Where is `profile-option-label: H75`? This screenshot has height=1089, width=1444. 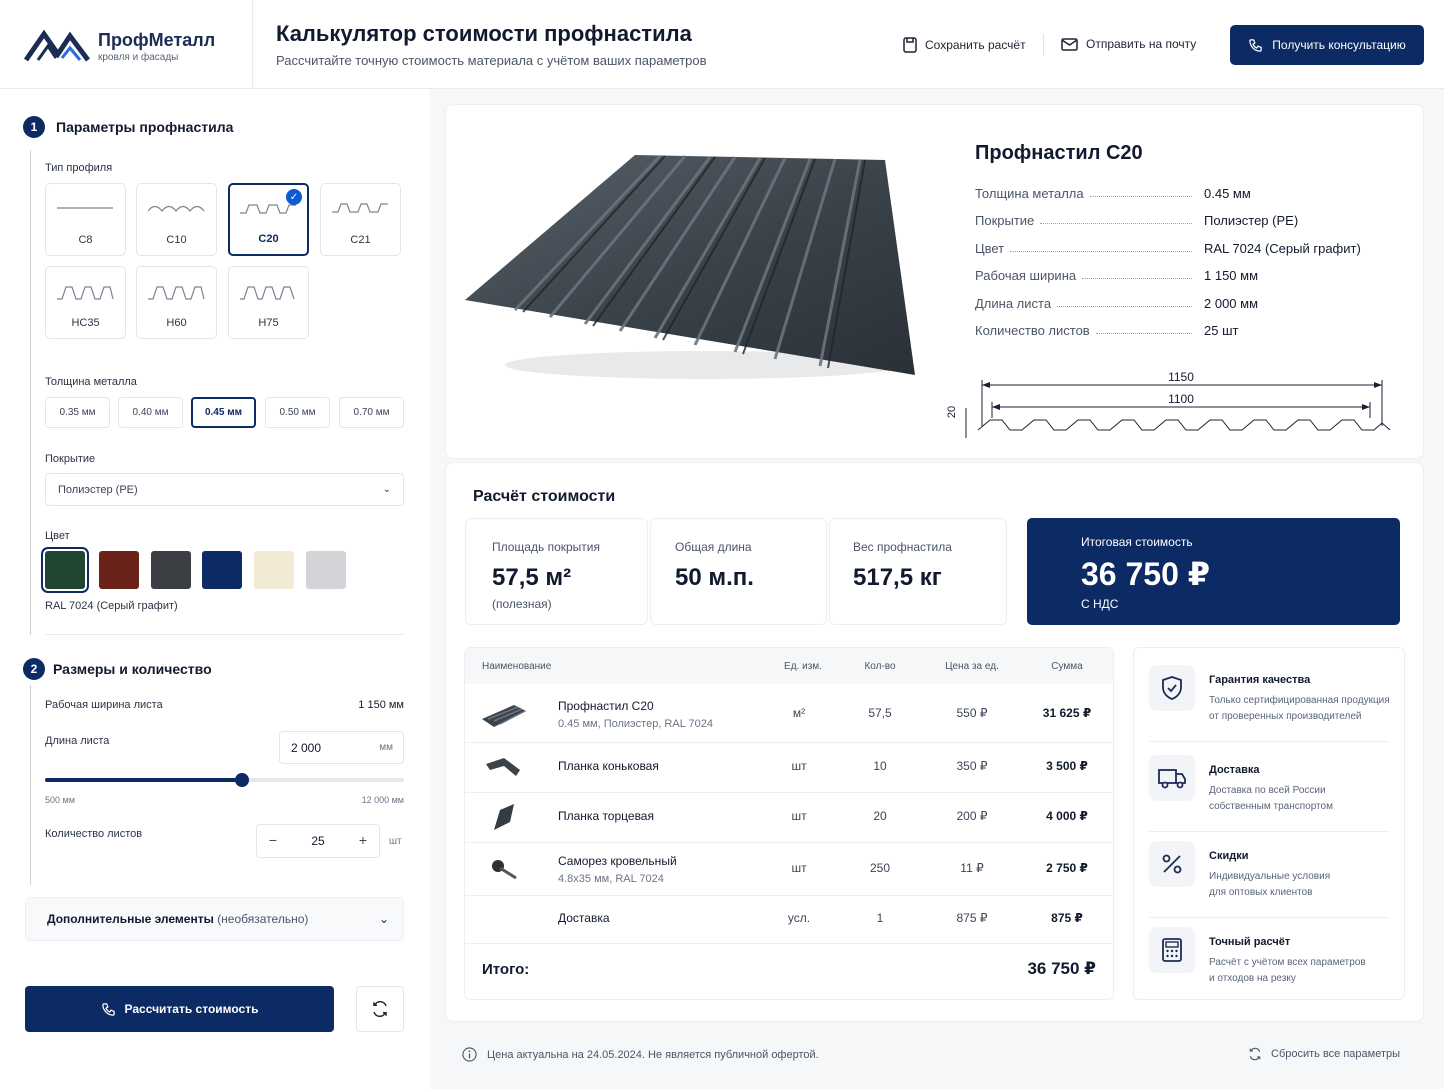 profile-option-label: H75 is located at coordinates (268, 323).